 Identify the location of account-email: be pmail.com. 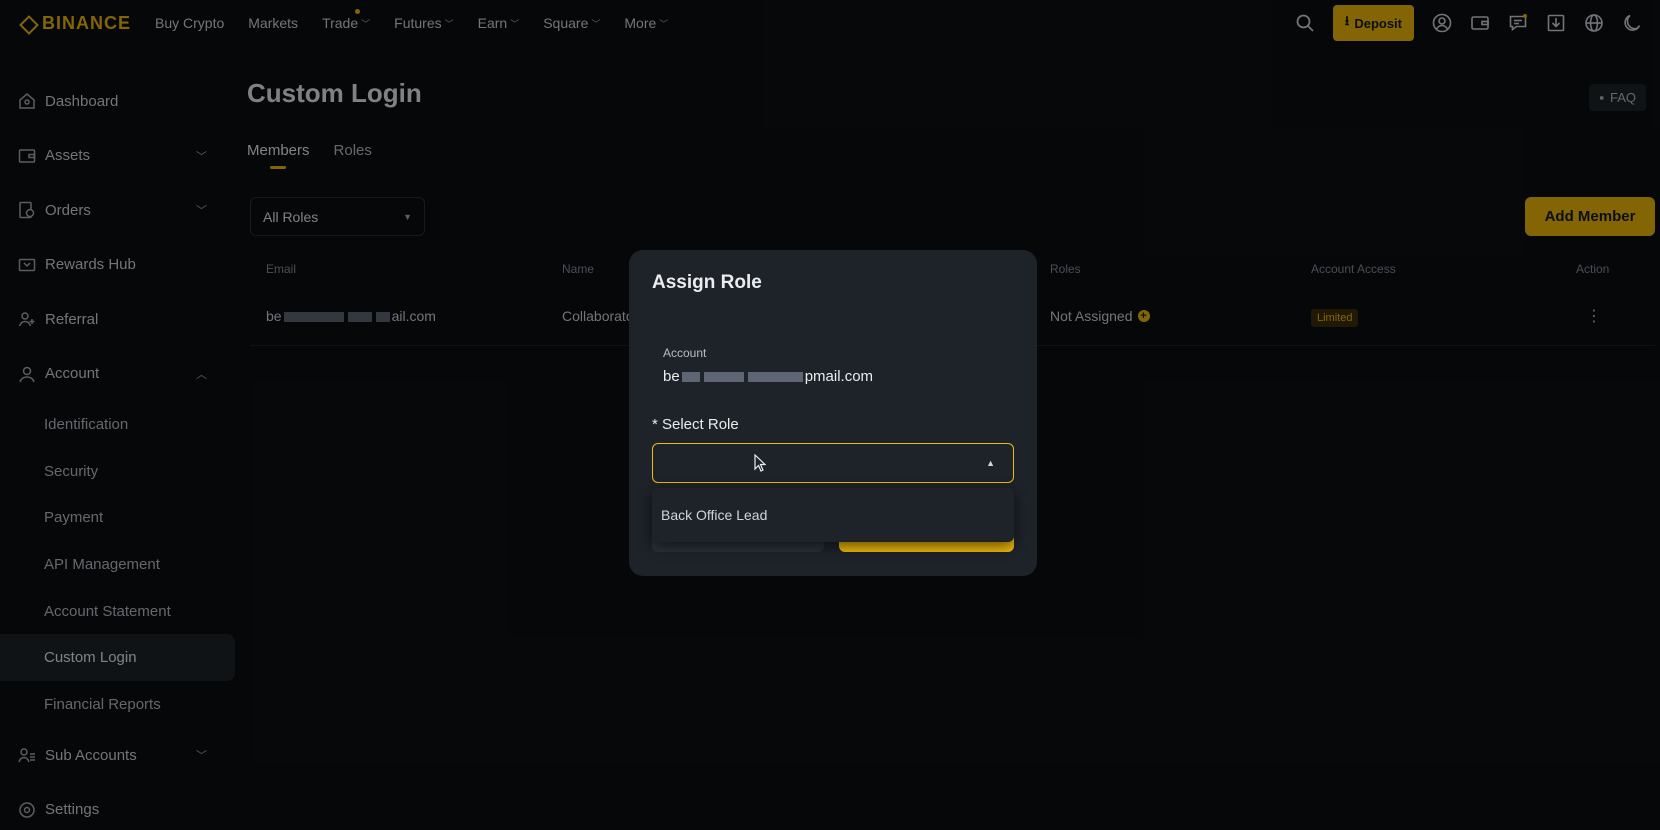
(838, 376).